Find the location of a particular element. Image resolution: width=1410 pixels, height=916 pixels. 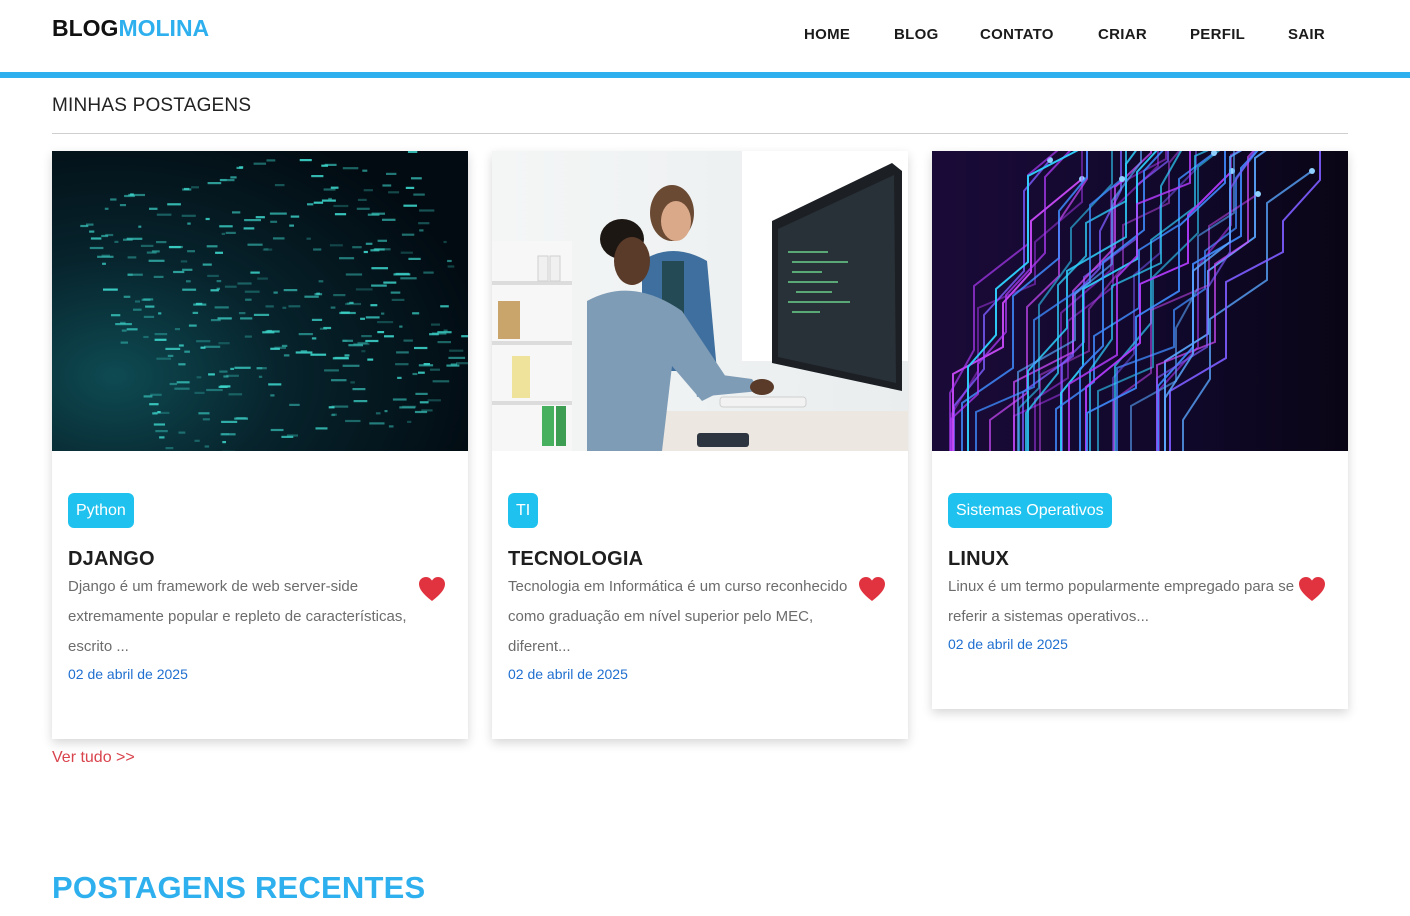

see-all-link: Ver tudo >> is located at coordinates (93, 758).